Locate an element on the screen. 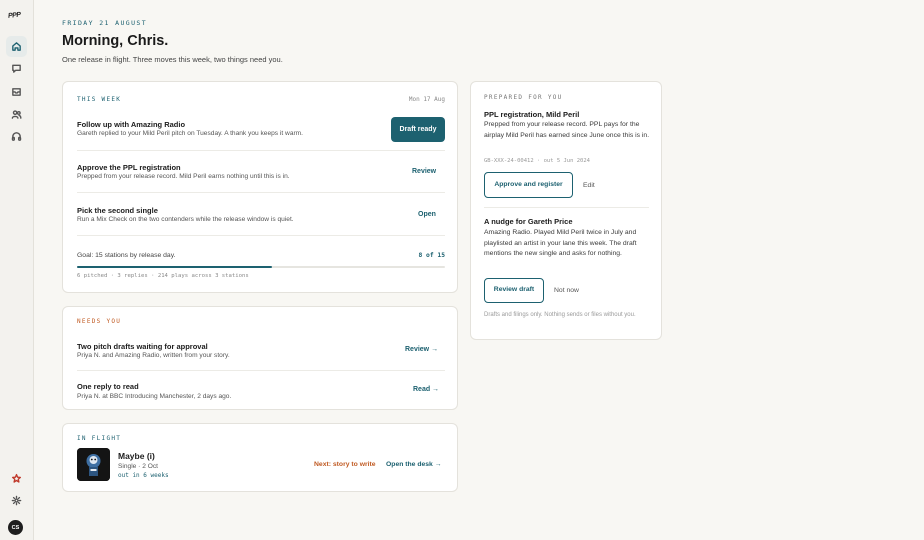 The height and width of the screenshot is (540, 924). next-step-text: Next: story to write is located at coordinates (345, 464).